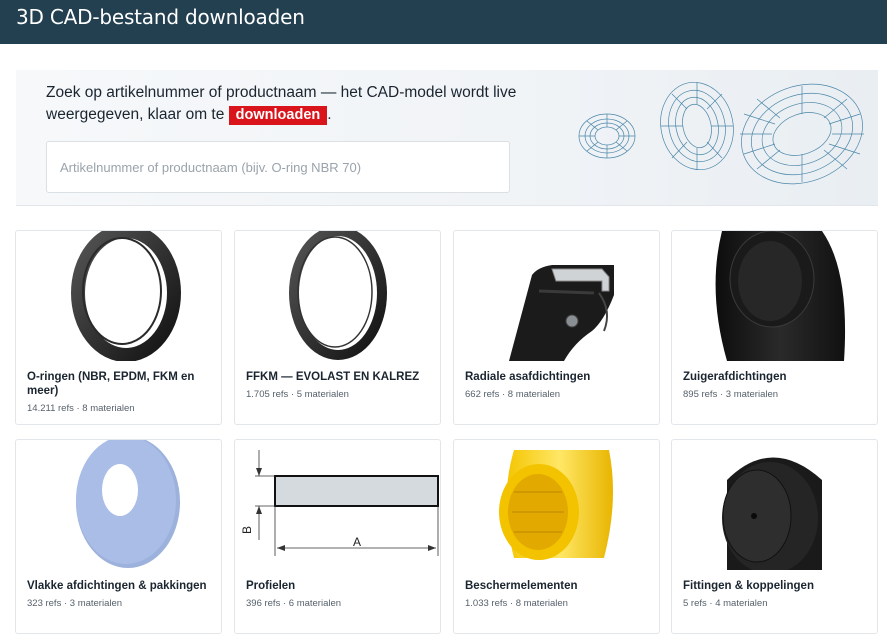 This screenshot has height=634, width=887. What do you see at coordinates (513, 394) in the screenshot?
I see `category-meta: 662 refs · 8 materialen` at bounding box center [513, 394].